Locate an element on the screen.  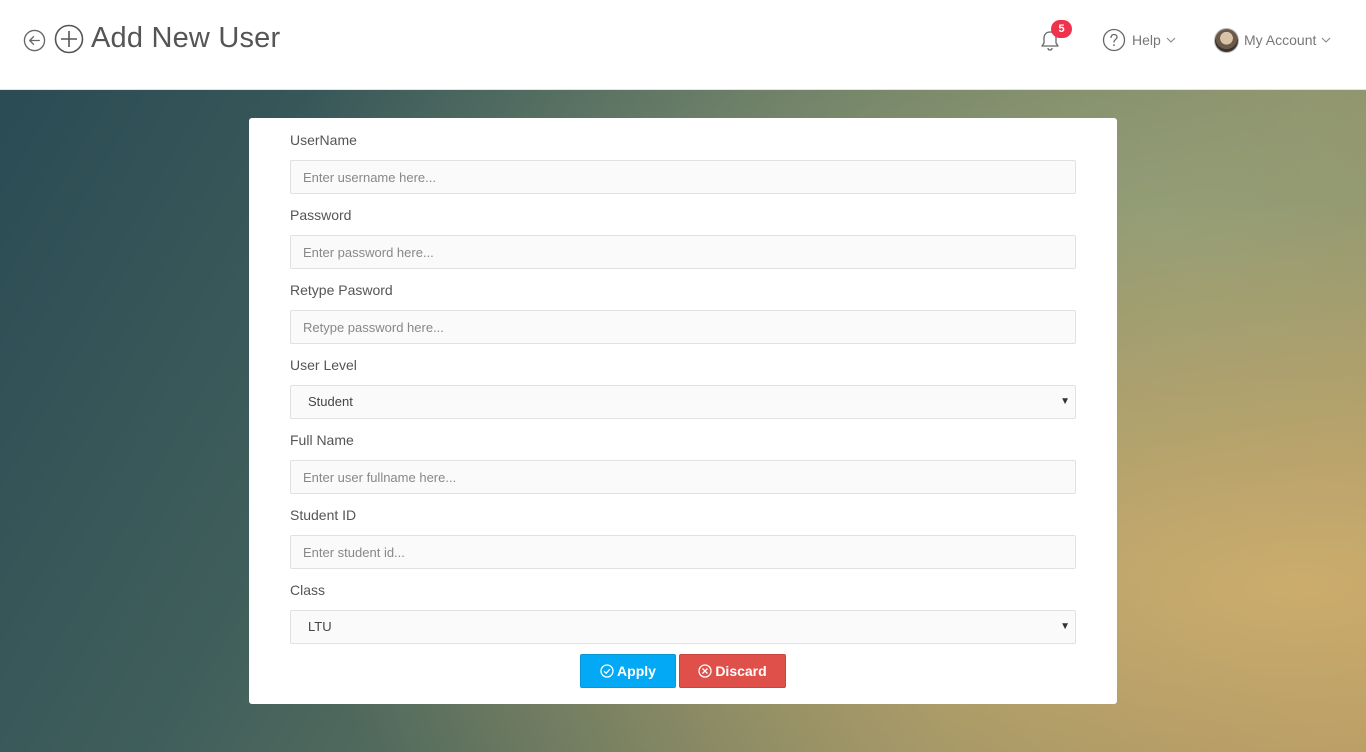
class-value: LTU is located at coordinates (320, 626).